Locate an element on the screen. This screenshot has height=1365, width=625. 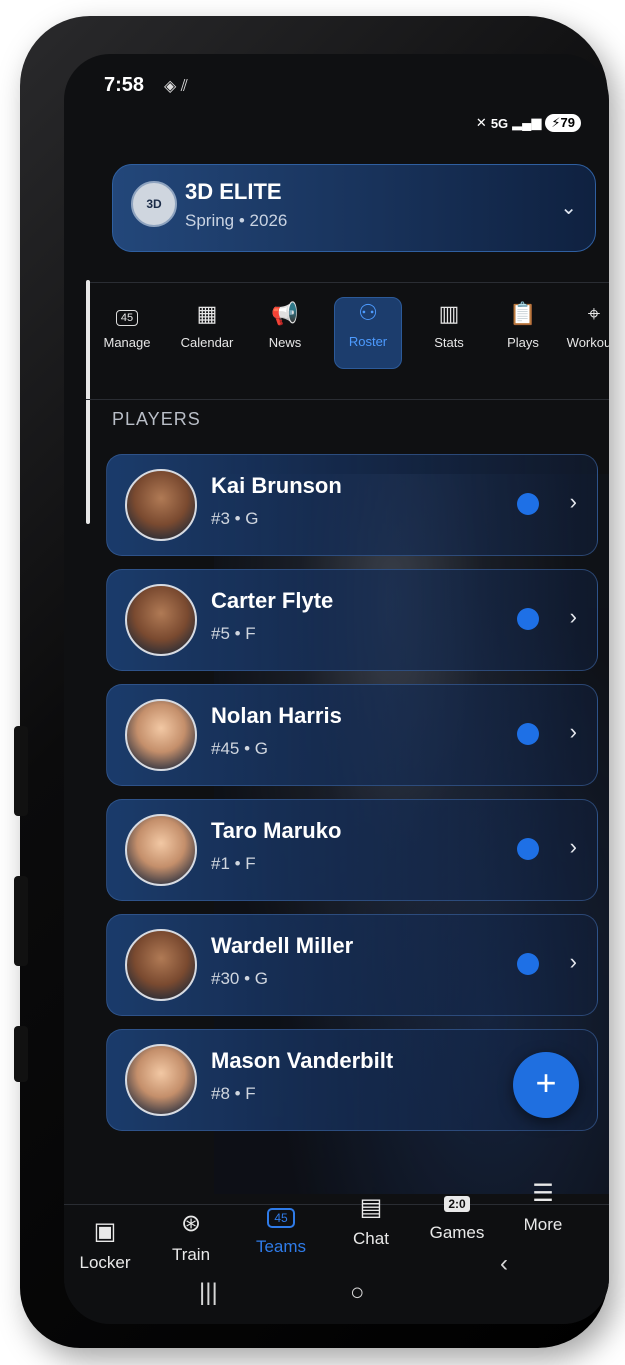
player-meta: #30 • G is located at coordinates (239, 978).